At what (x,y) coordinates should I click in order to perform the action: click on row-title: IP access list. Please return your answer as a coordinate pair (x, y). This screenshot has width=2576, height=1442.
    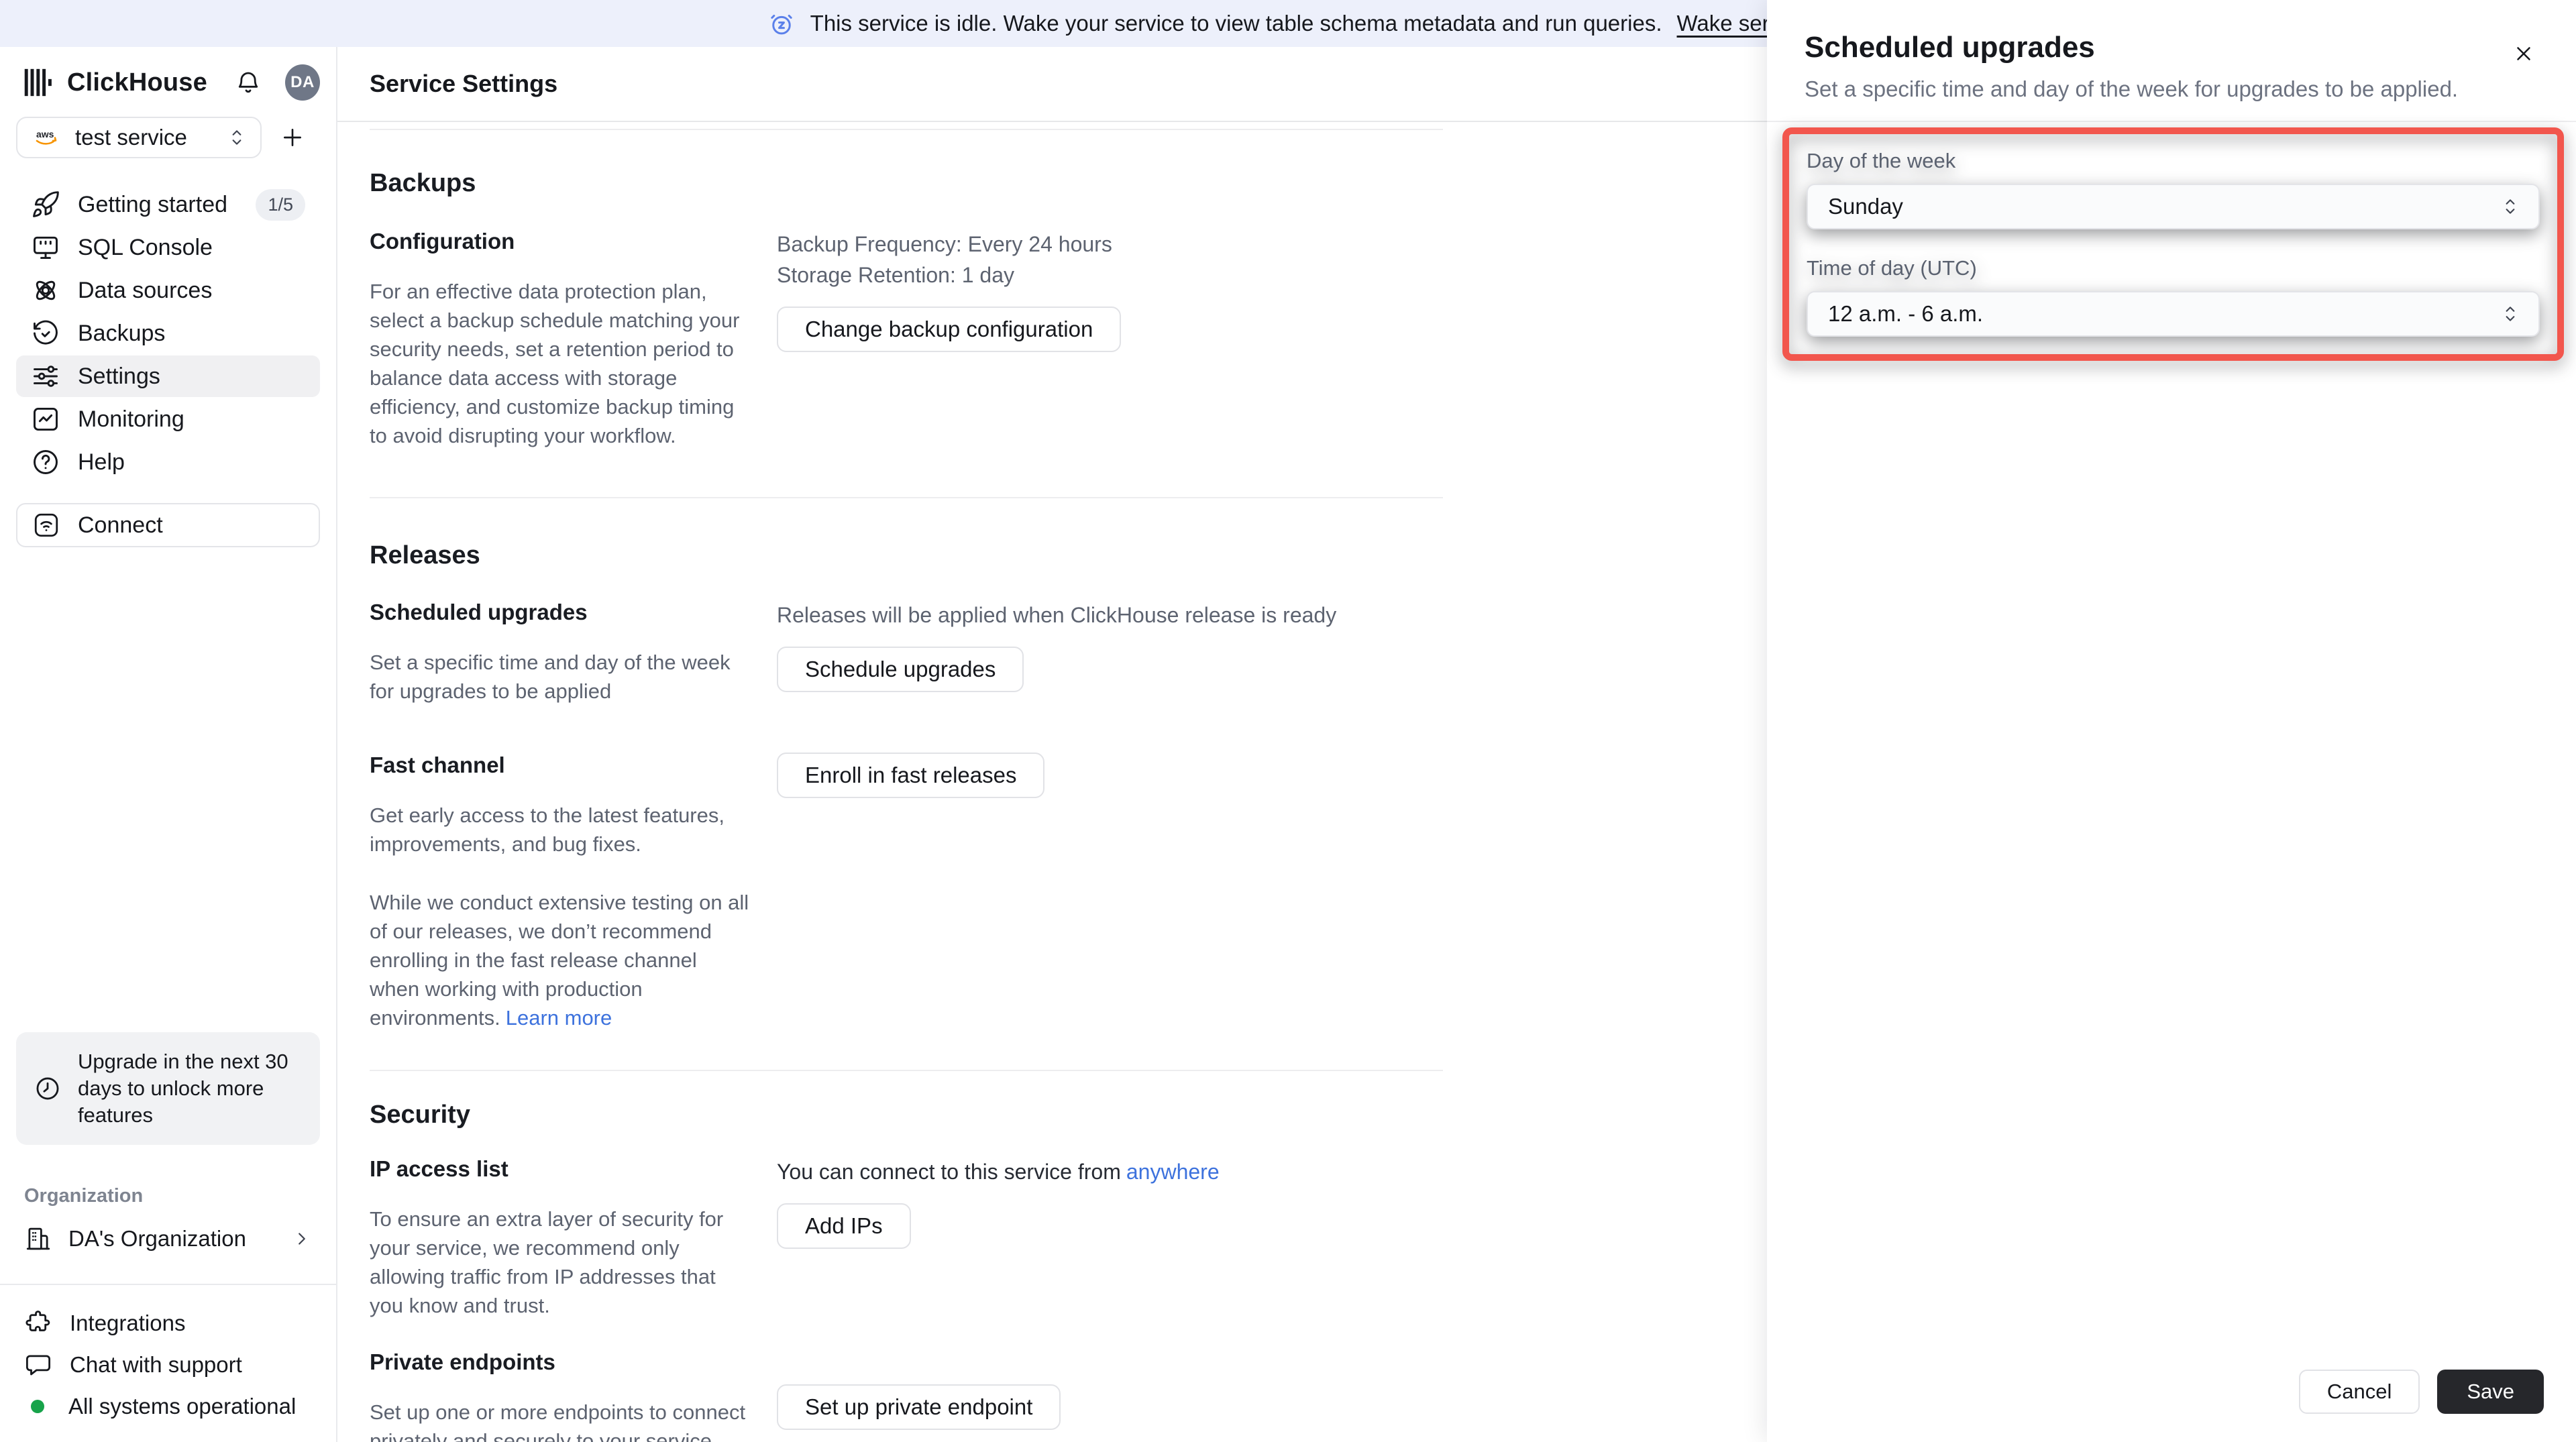
    Looking at the image, I should click on (439, 1168).